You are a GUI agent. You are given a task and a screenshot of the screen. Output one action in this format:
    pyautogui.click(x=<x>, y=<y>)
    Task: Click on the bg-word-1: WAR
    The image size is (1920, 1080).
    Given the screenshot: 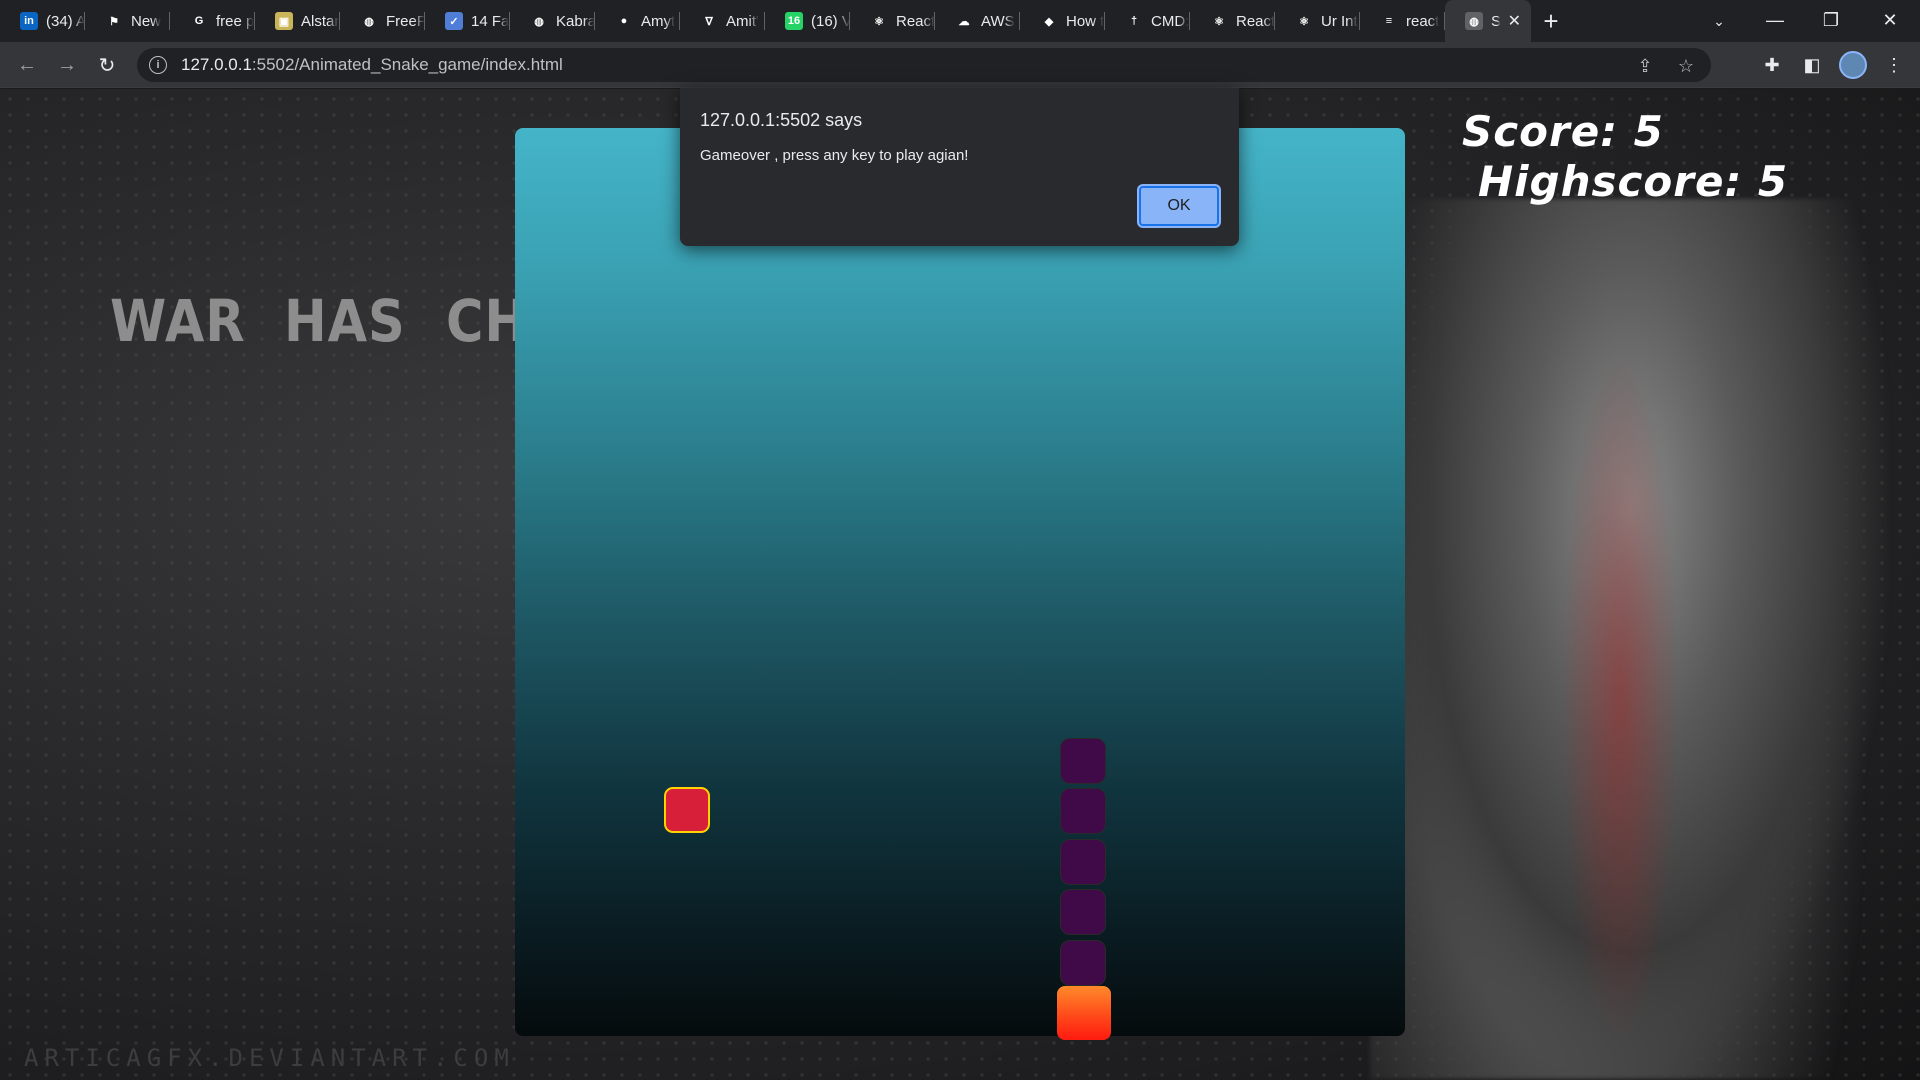 What is the action you would take?
    pyautogui.click(x=178, y=321)
    